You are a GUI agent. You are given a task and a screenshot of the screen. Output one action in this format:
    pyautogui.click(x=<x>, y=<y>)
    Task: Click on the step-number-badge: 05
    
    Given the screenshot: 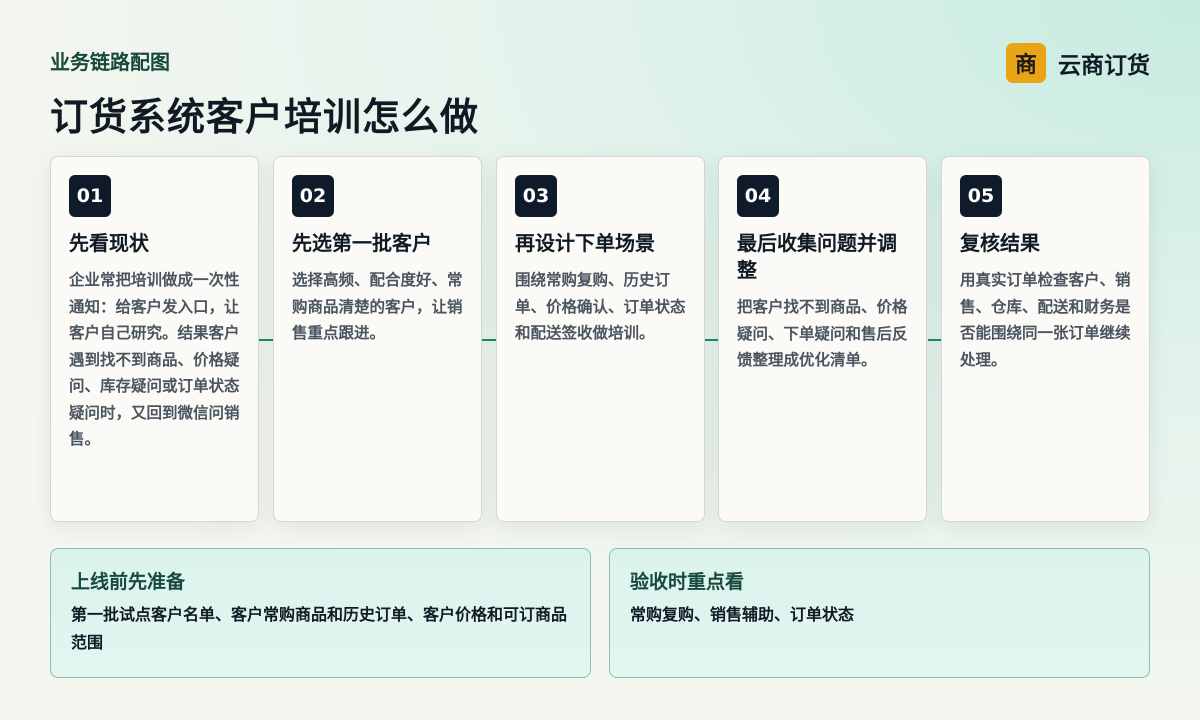 What is the action you would take?
    pyautogui.click(x=981, y=196)
    